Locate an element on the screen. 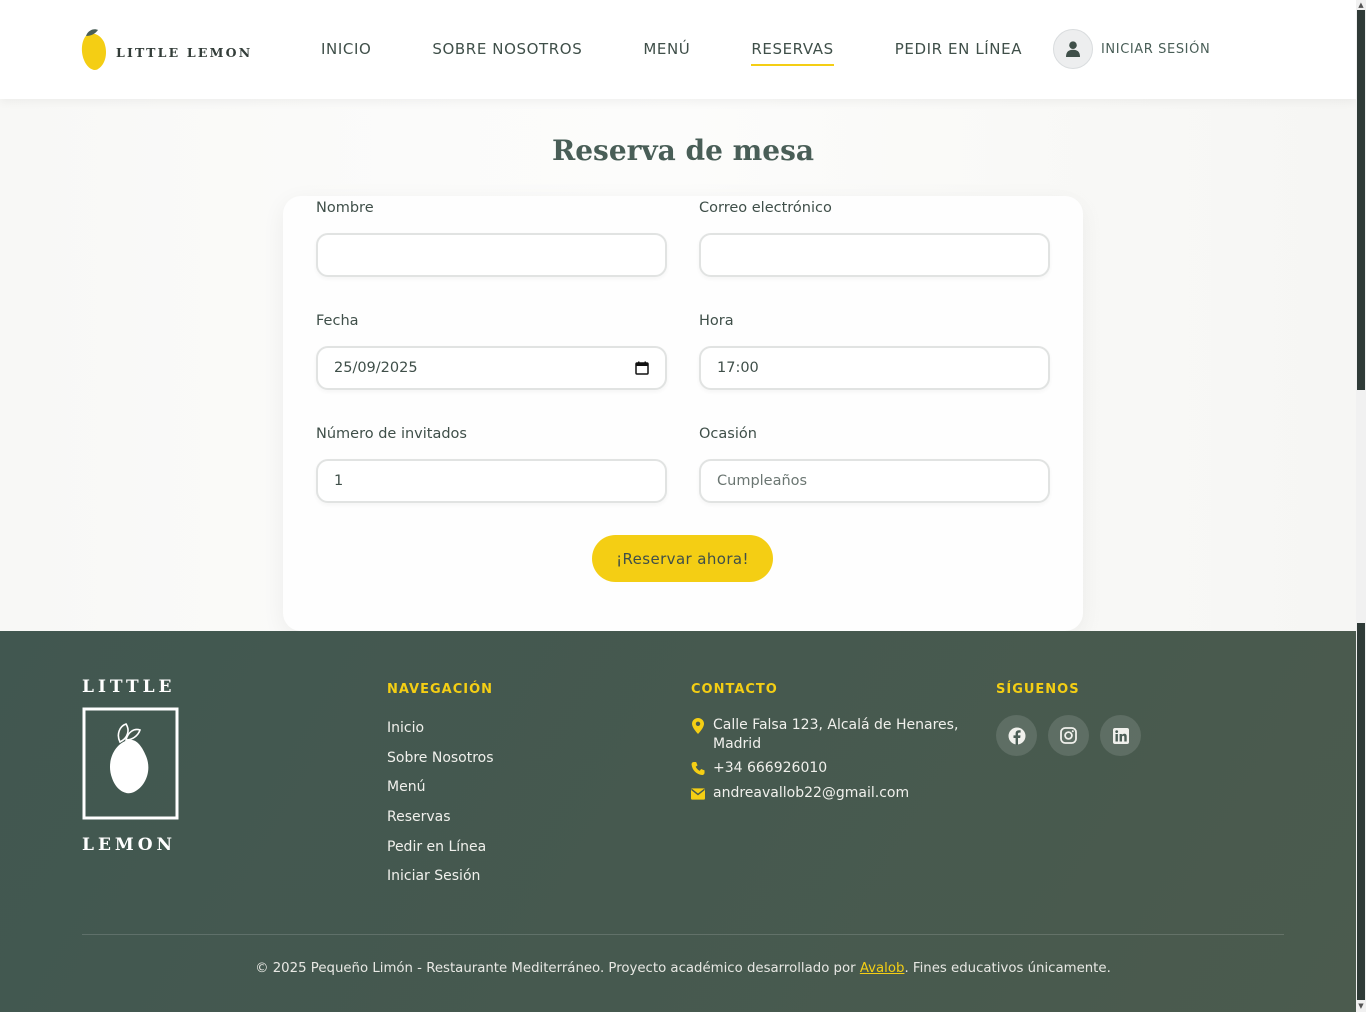 This screenshot has width=1366, height=1012. lemon-logo-icon is located at coordinates (93, 49).